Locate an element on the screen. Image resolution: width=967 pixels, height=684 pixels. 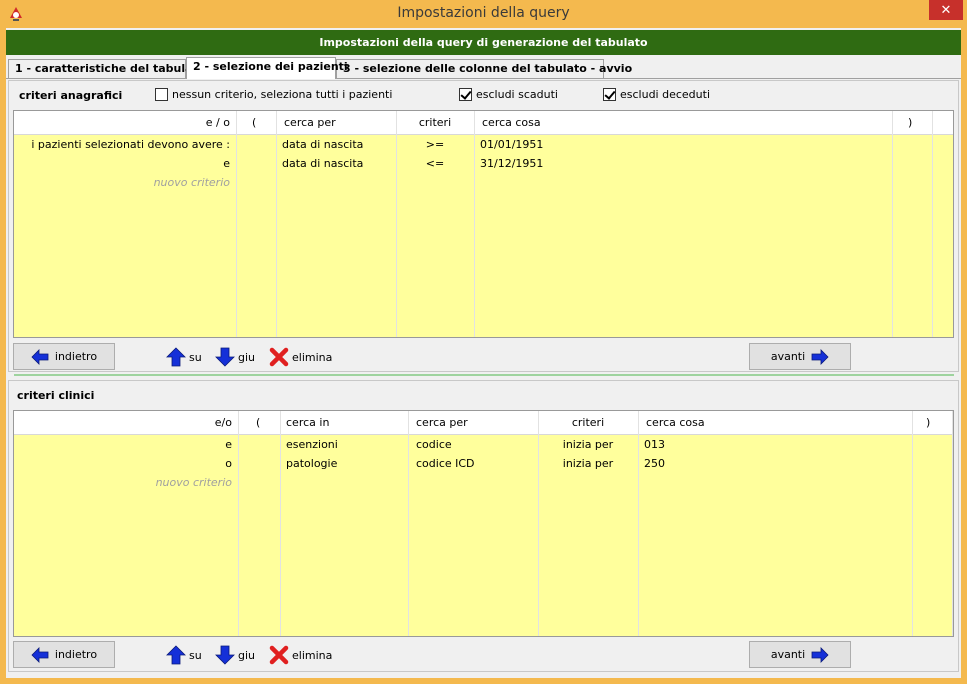
anagrafici-title: criteri anagrafici is located at coordinates (71, 95).